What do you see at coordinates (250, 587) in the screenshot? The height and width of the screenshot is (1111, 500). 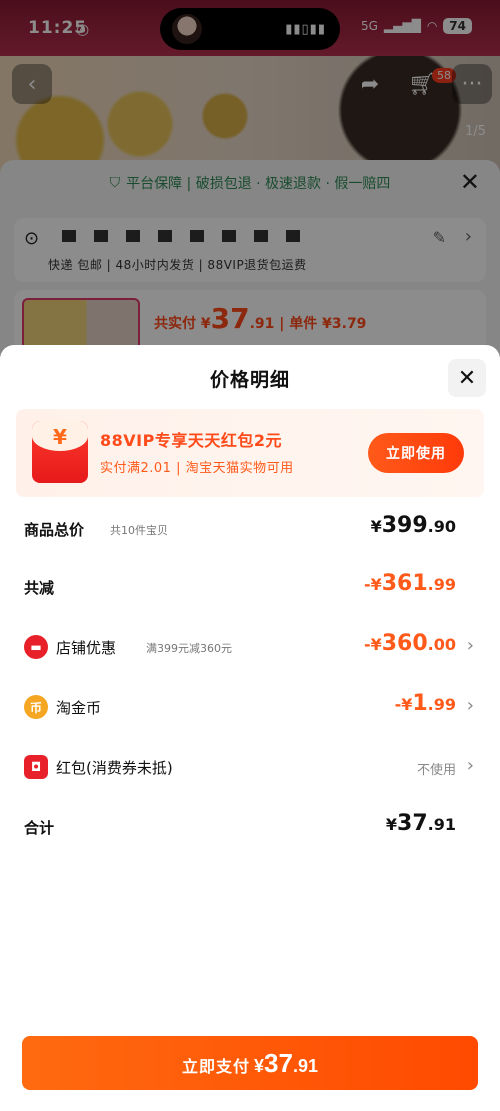 I see `row-total-reduced: 共减 -¥361.99` at bounding box center [250, 587].